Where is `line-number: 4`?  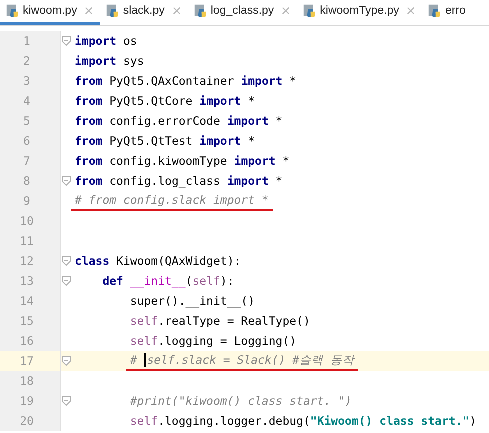 line-number: 4 is located at coordinates (27, 101).